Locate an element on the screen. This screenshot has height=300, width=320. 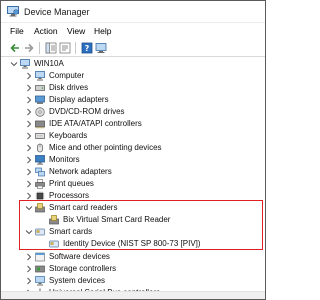
tree-item-label: Display adapters is located at coordinates (79, 99).